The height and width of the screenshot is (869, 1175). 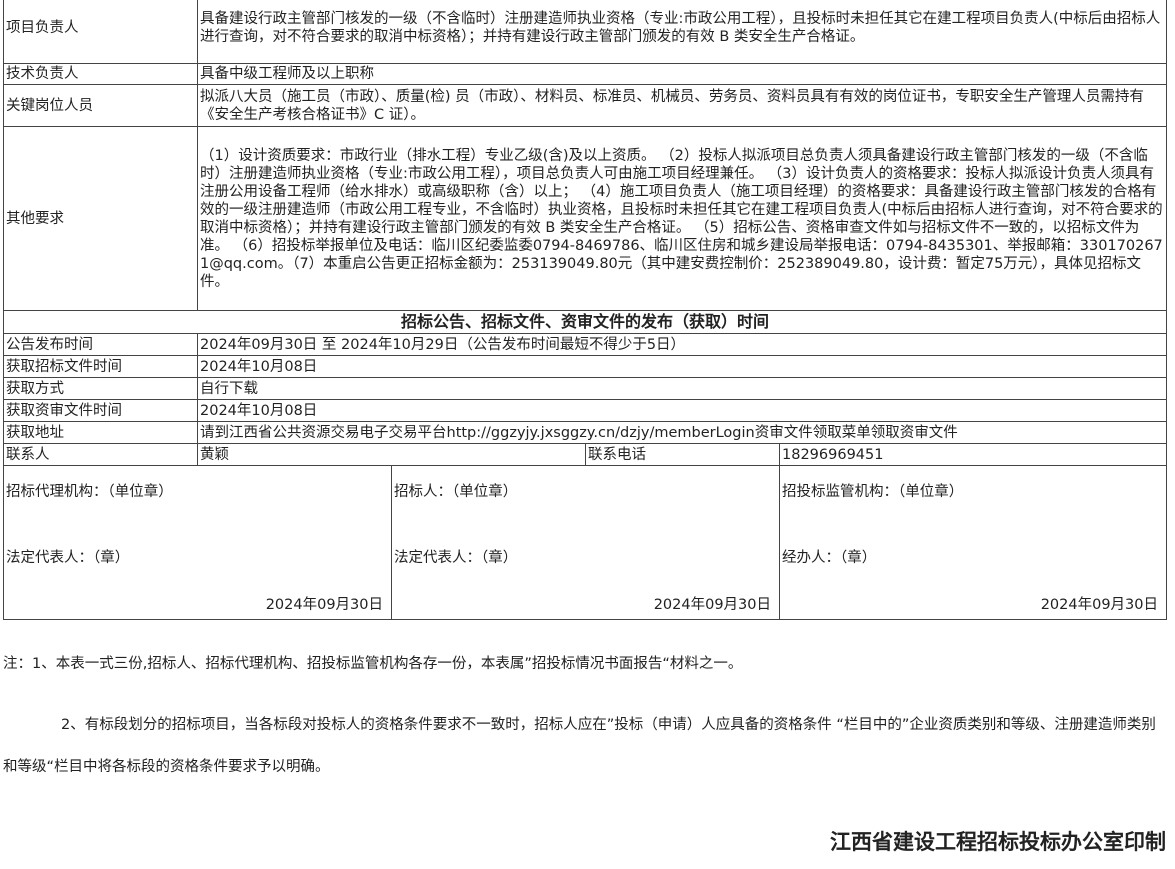 What do you see at coordinates (712, 604) in the screenshot?
I see `signature-tenderer-date: 2024年09月30日` at bounding box center [712, 604].